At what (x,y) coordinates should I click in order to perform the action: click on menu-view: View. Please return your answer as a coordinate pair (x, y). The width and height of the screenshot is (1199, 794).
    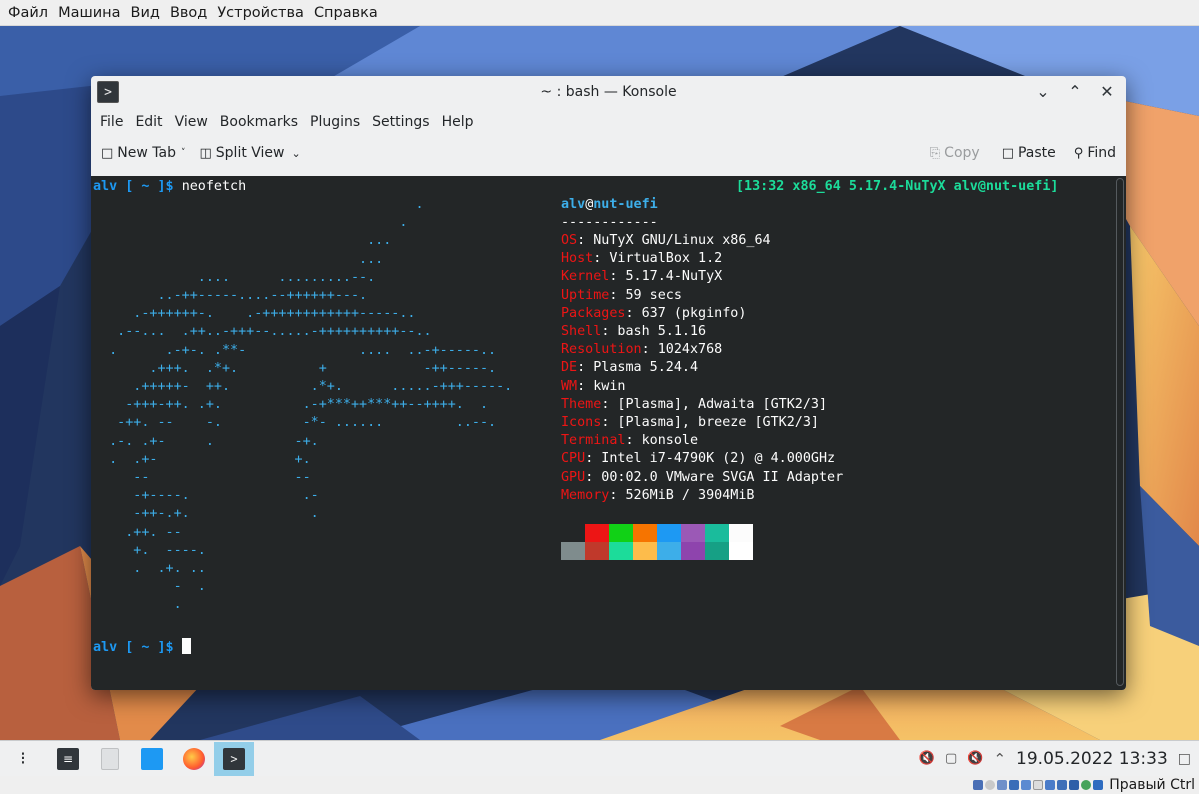
    Looking at the image, I should click on (191, 122).